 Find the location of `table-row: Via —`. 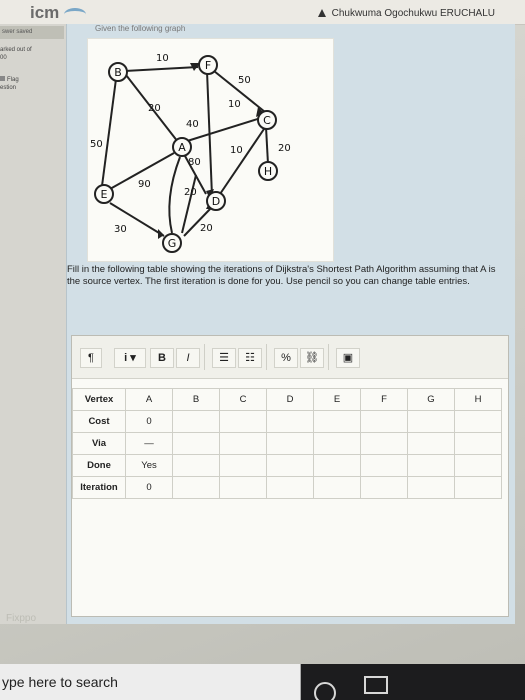

table-row: Via — is located at coordinates (287, 443).